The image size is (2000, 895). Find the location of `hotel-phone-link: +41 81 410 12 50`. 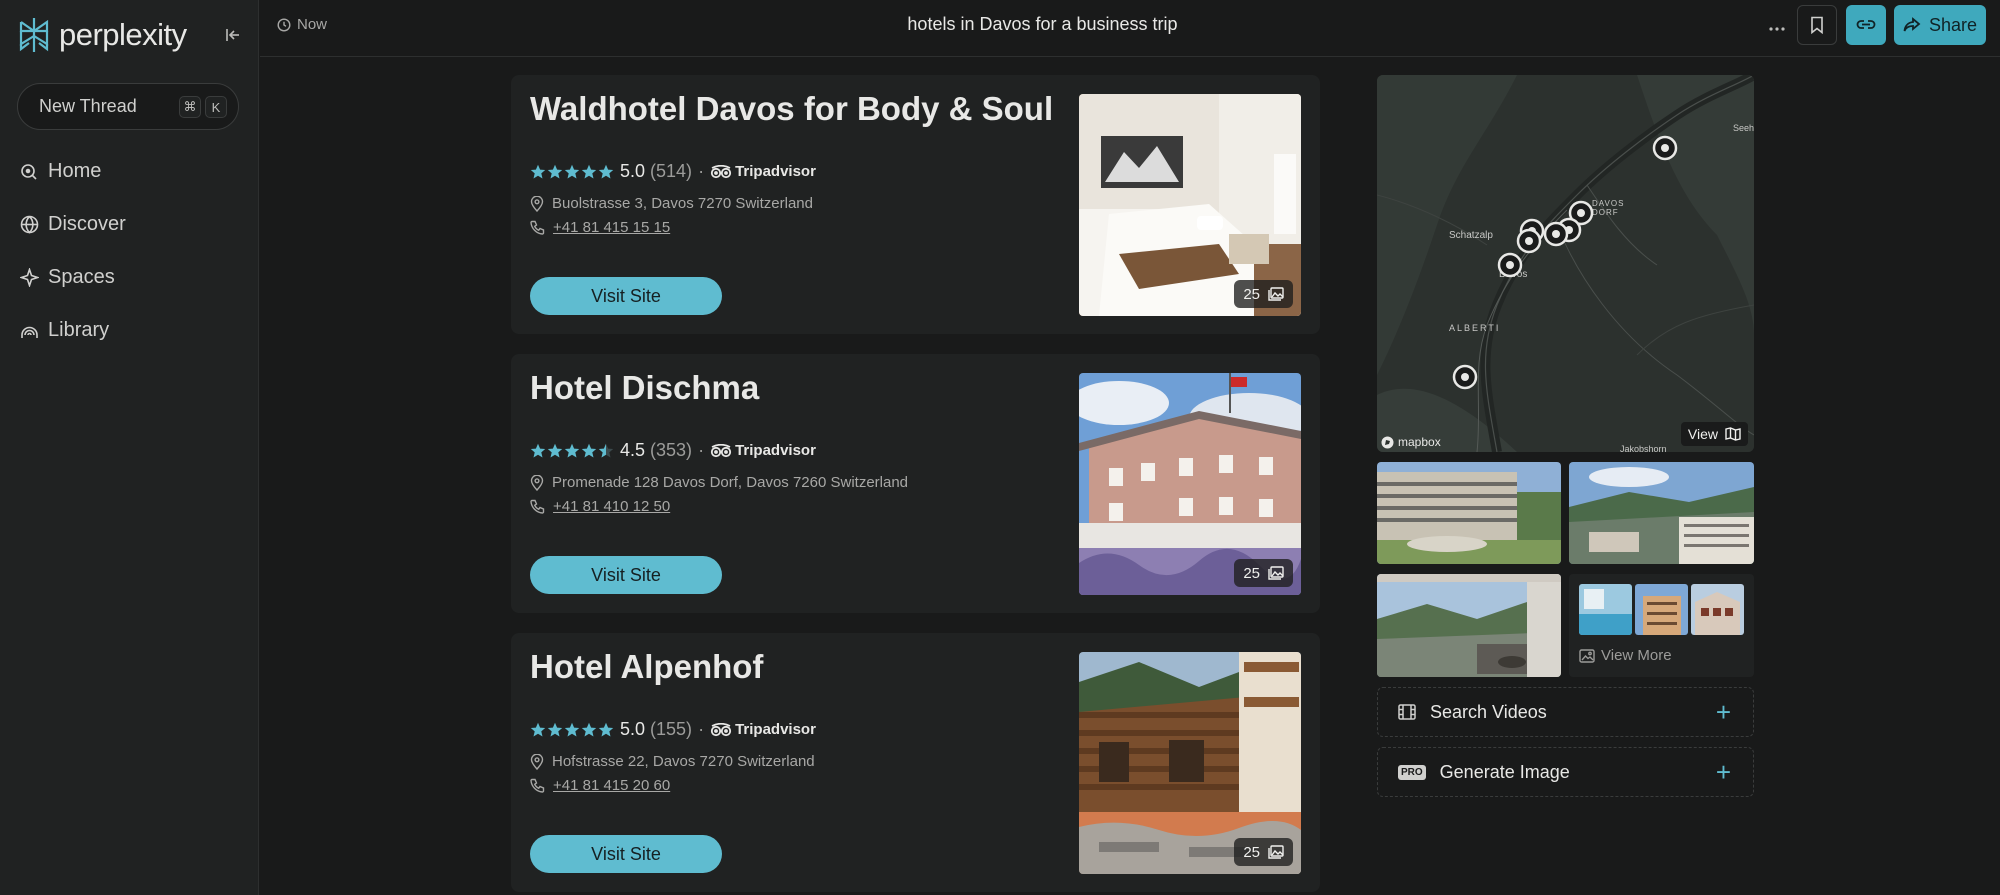

hotel-phone-link: +41 81 410 12 50 is located at coordinates (611, 506).